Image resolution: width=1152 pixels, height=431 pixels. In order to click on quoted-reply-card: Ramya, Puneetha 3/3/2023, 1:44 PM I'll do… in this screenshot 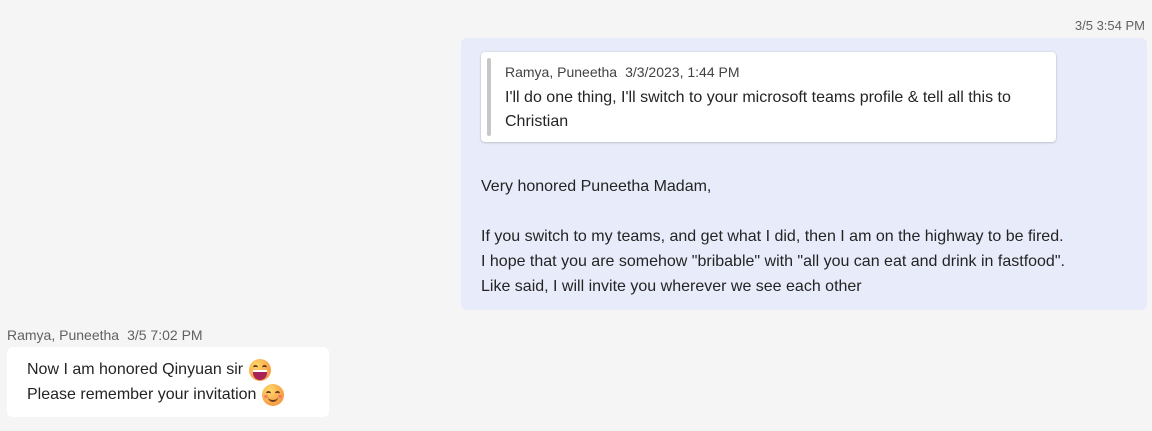, I will do `click(768, 97)`.